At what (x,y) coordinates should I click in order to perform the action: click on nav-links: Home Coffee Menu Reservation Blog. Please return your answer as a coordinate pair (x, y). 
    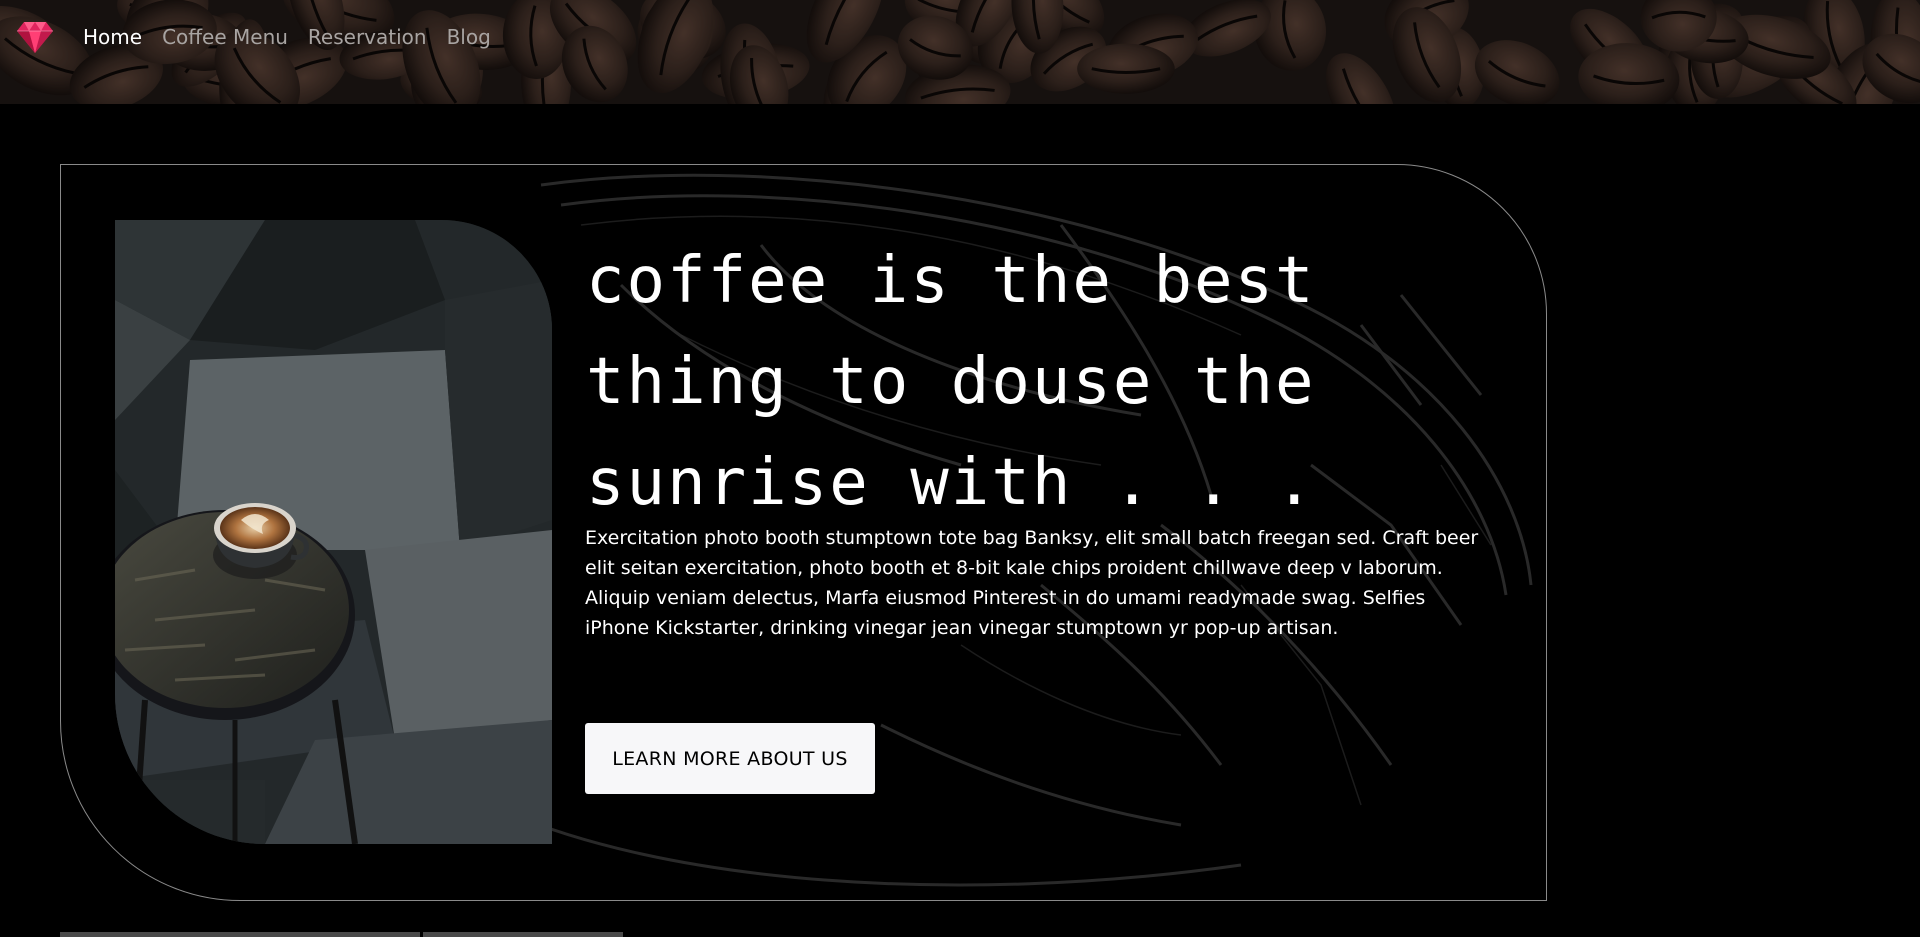
    Looking at the image, I should click on (287, 37).